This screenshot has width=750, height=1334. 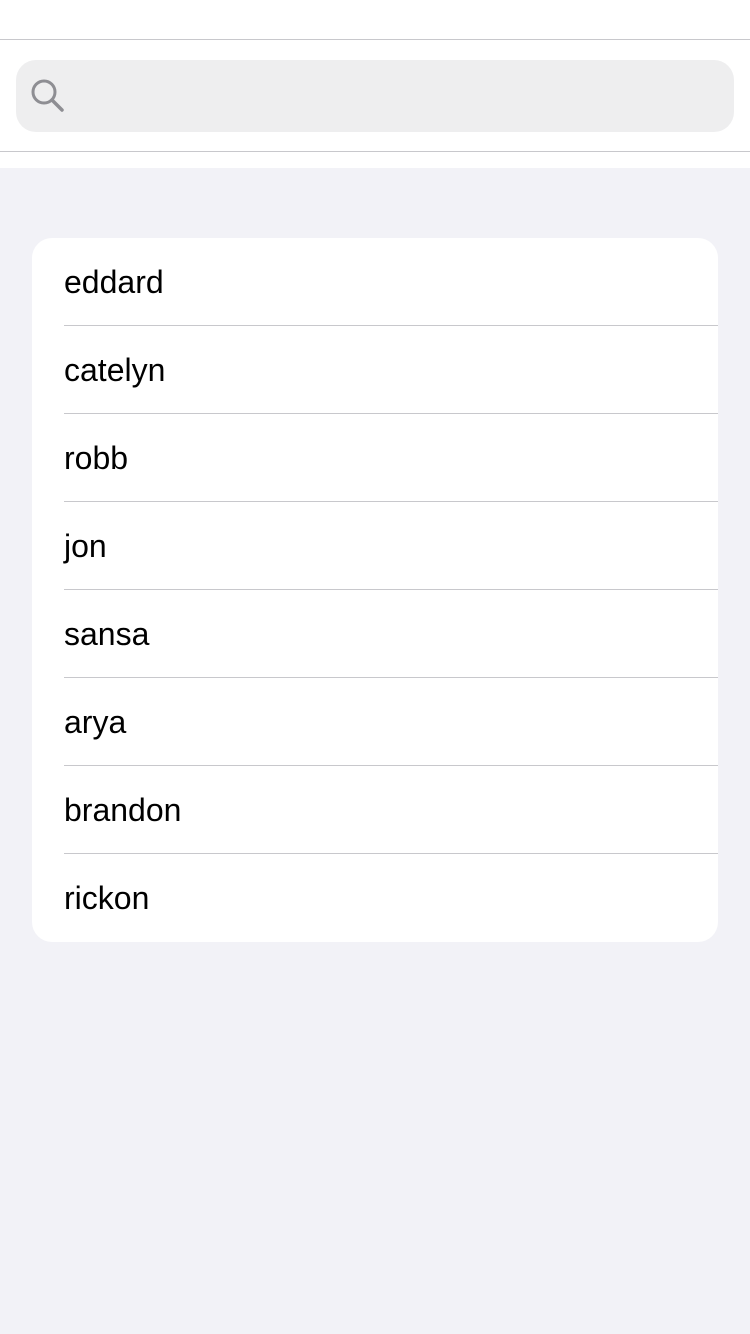 What do you see at coordinates (375, 634) in the screenshot?
I see `list-item: sansa` at bounding box center [375, 634].